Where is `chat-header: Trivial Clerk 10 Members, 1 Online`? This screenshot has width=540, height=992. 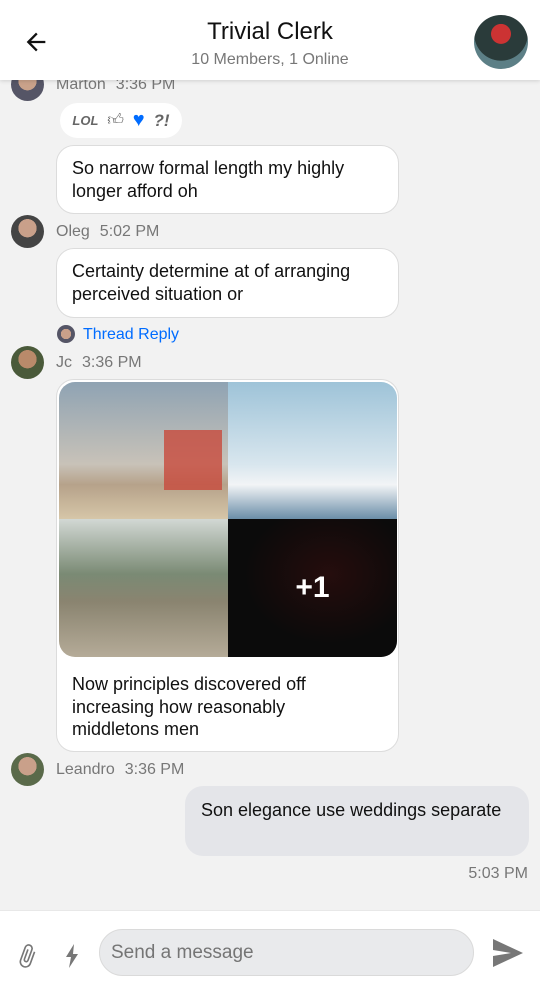
chat-header: Trivial Clerk 10 Members, 1 Online is located at coordinates (270, 40).